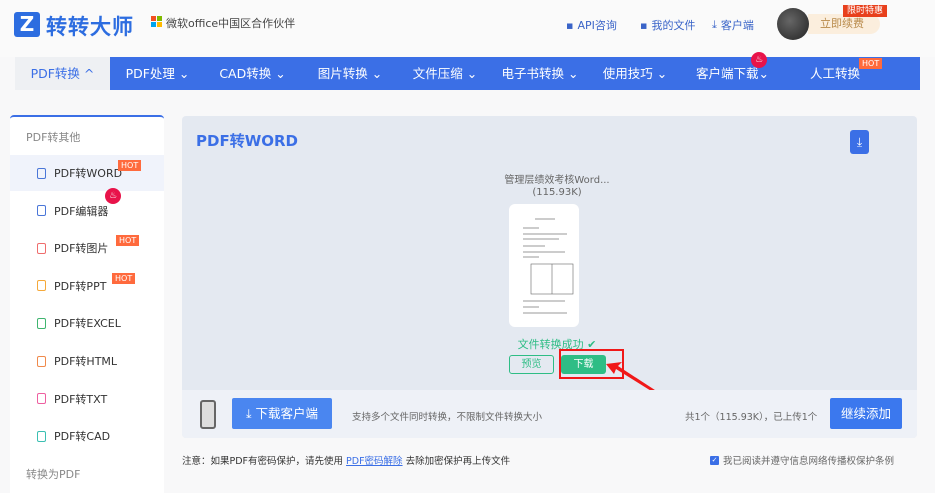 This screenshot has width=935, height=493. What do you see at coordinates (673, 25) in the screenshot?
I see `my-files-label: 我的文件` at bounding box center [673, 25].